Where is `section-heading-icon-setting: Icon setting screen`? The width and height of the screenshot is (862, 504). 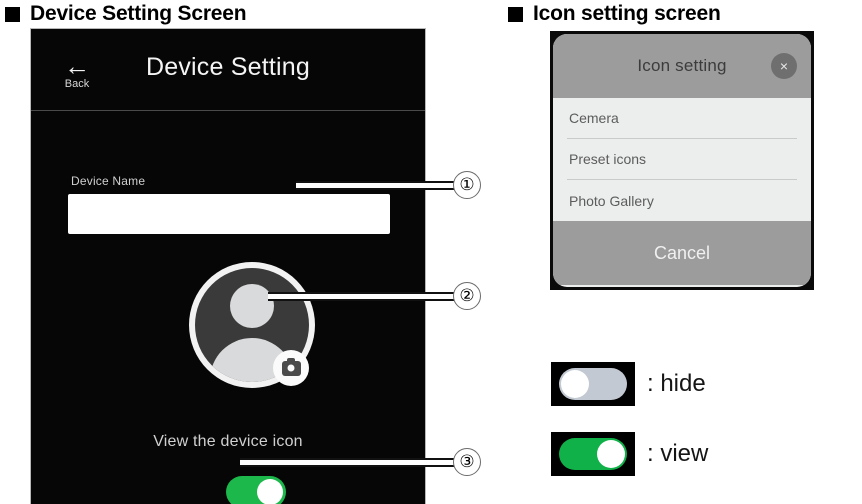
section-heading-icon-setting: Icon setting screen is located at coordinates (614, 14).